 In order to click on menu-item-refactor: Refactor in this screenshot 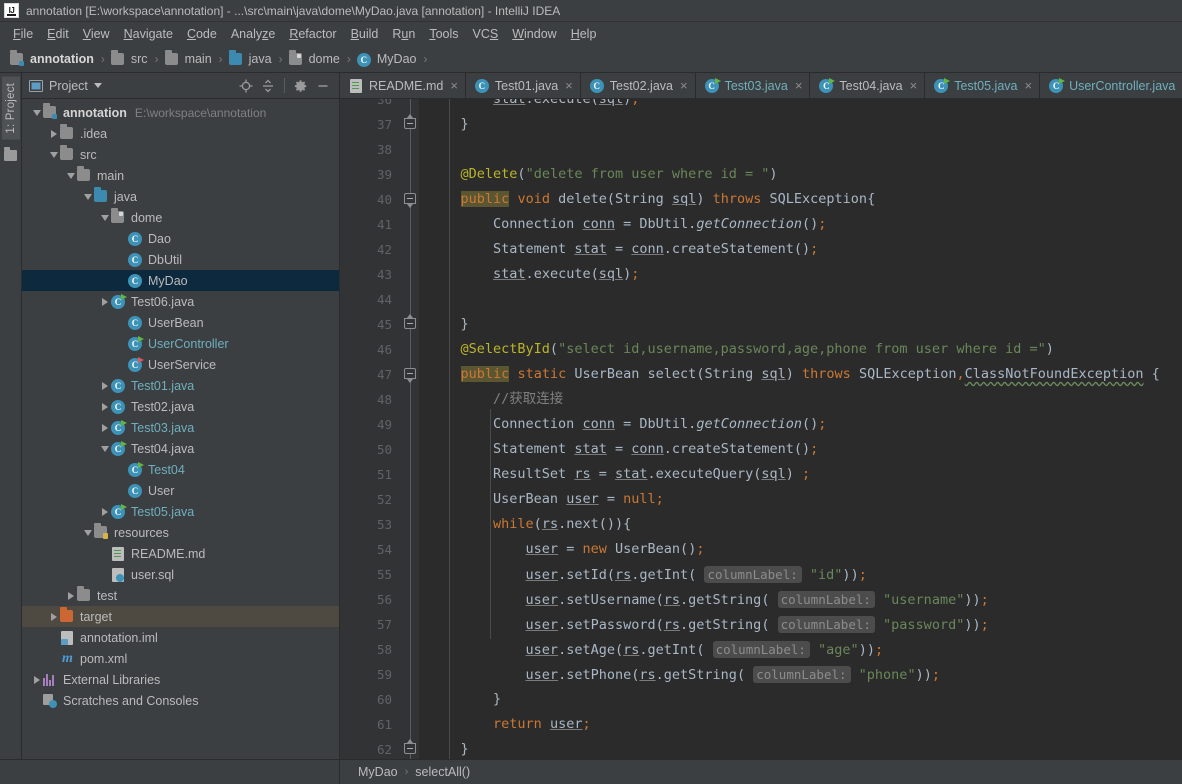, I will do `click(312, 34)`.